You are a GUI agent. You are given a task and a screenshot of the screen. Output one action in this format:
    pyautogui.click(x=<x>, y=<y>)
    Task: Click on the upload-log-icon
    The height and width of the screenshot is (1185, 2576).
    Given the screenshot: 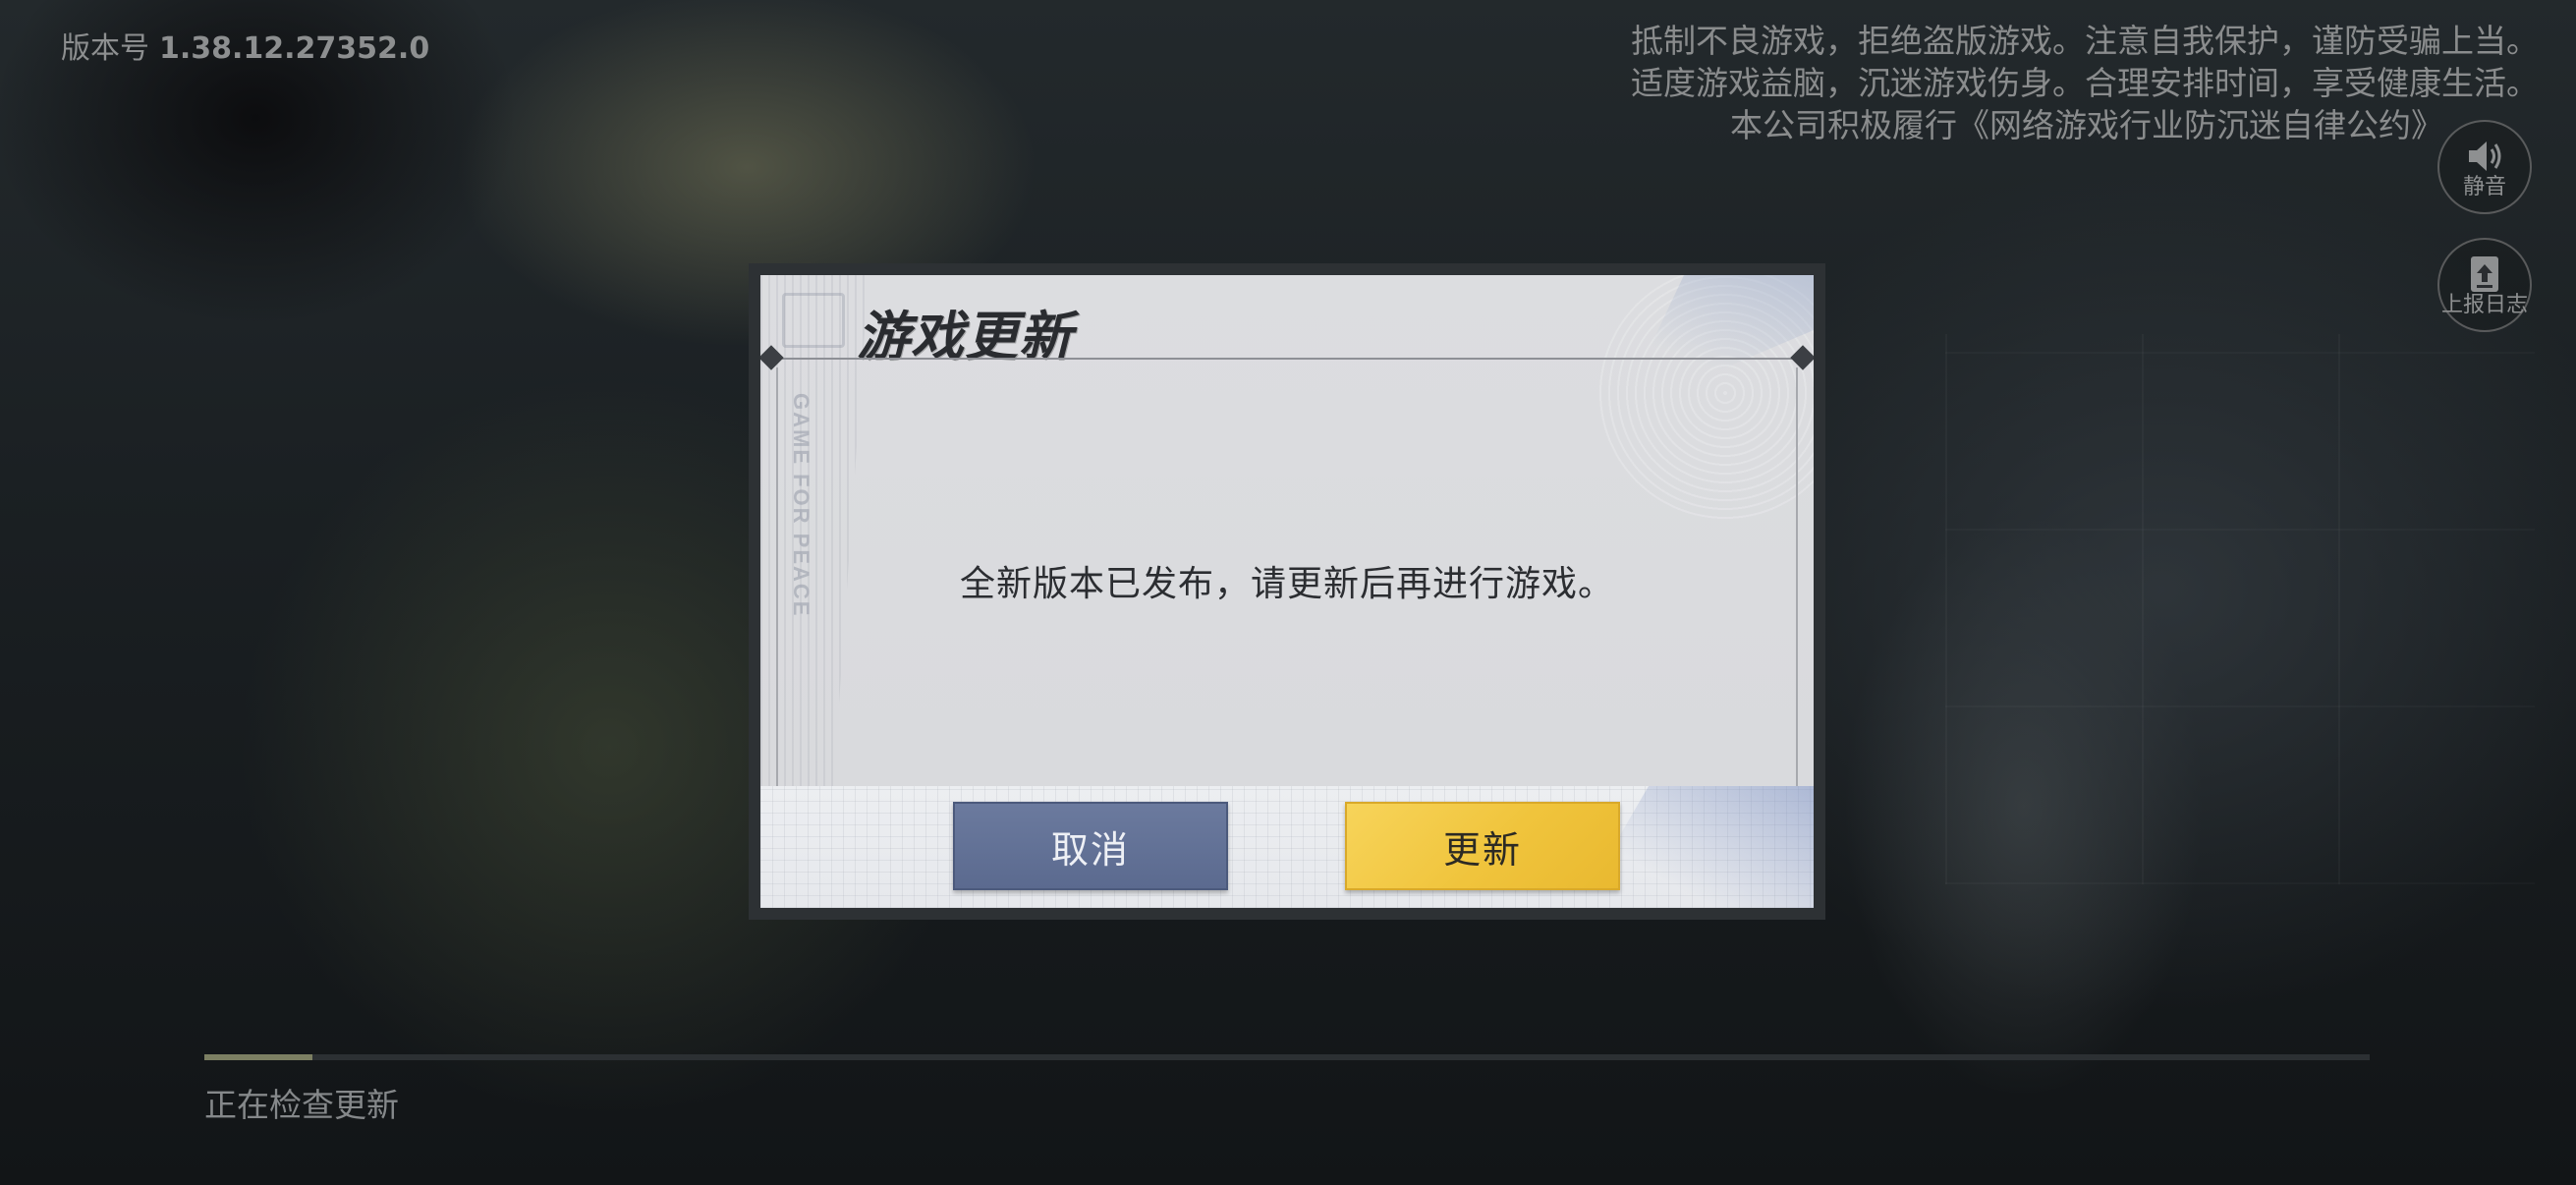 What is the action you would take?
    pyautogui.click(x=2484, y=274)
    